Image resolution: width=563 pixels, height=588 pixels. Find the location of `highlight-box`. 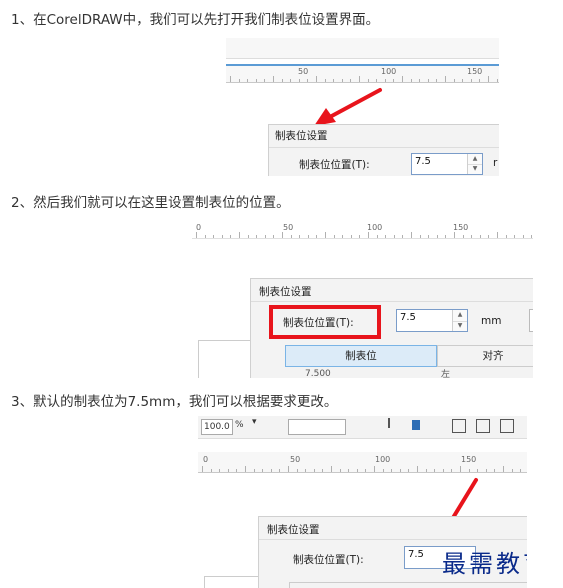

highlight-box is located at coordinates (325, 322).